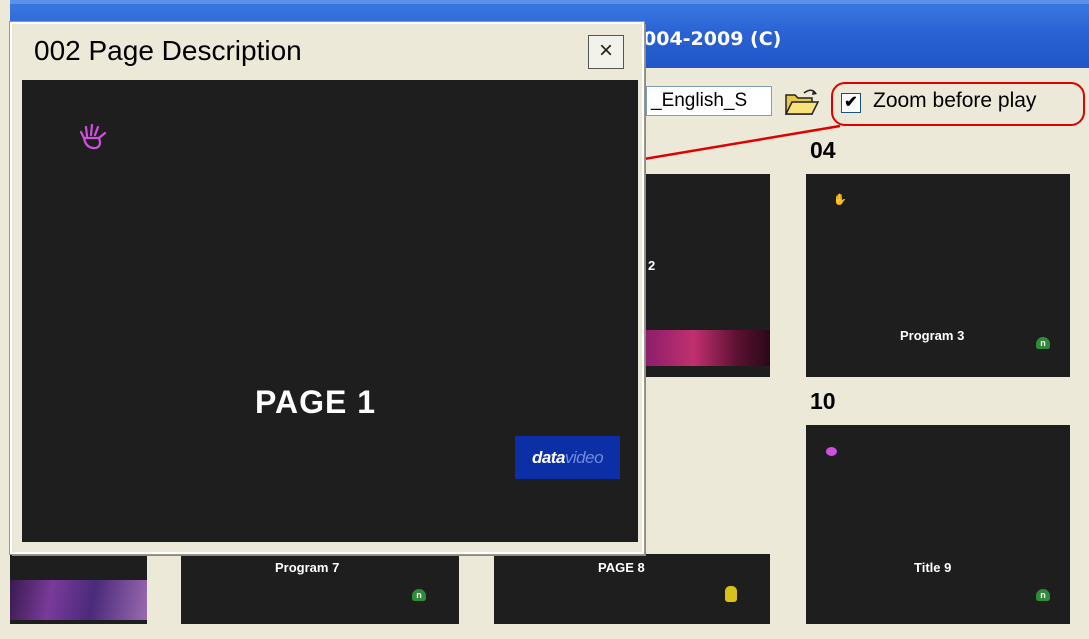  What do you see at coordinates (823, 150) in the screenshot?
I see `page-number-04: 04` at bounding box center [823, 150].